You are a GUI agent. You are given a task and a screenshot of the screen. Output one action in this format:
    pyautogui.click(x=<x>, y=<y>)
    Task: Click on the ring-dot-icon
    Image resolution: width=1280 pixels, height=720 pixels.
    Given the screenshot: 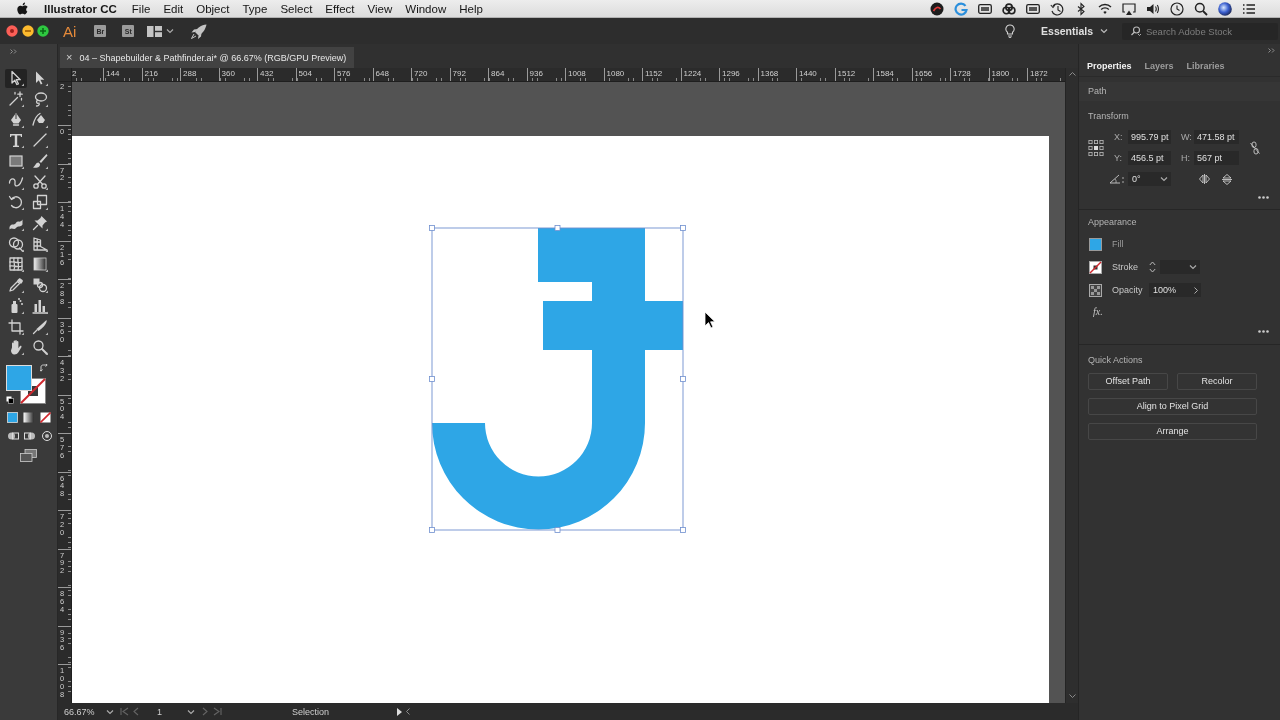 What is the action you would take?
    pyautogui.click(x=47, y=436)
    